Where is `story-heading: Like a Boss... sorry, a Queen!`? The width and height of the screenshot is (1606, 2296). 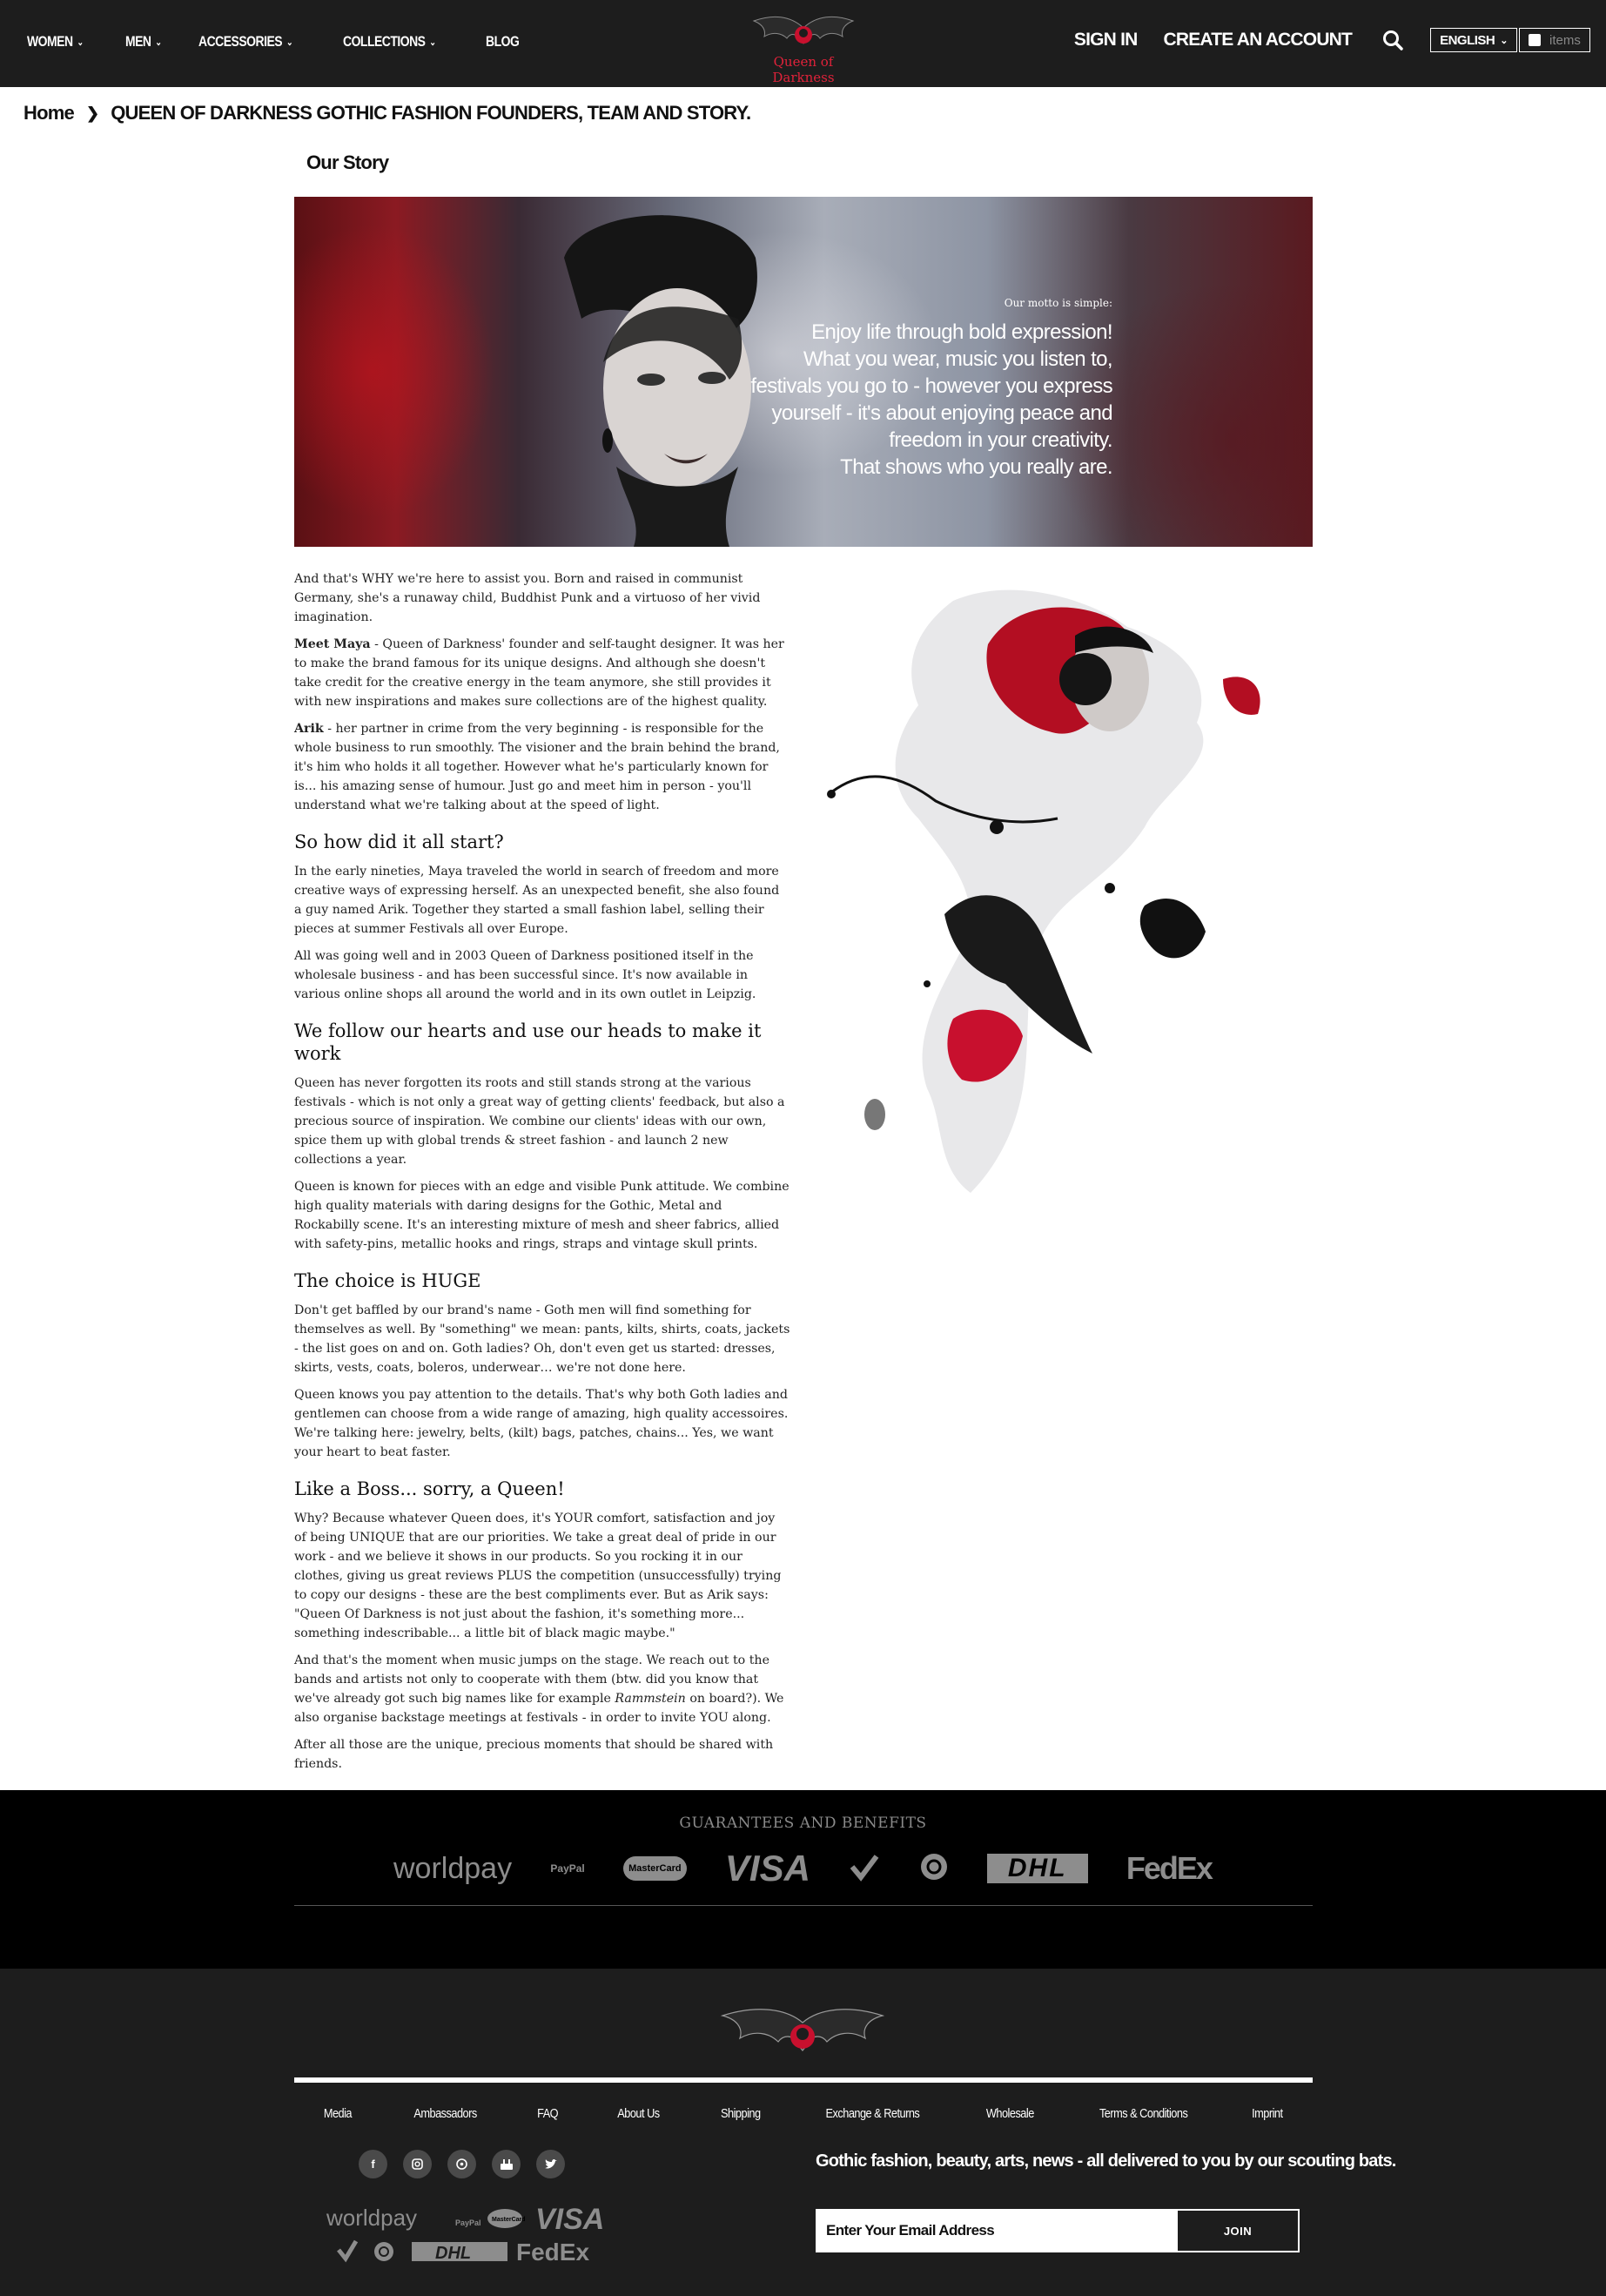
story-heading: Like a Boss... sorry, a Queen! is located at coordinates (429, 1488).